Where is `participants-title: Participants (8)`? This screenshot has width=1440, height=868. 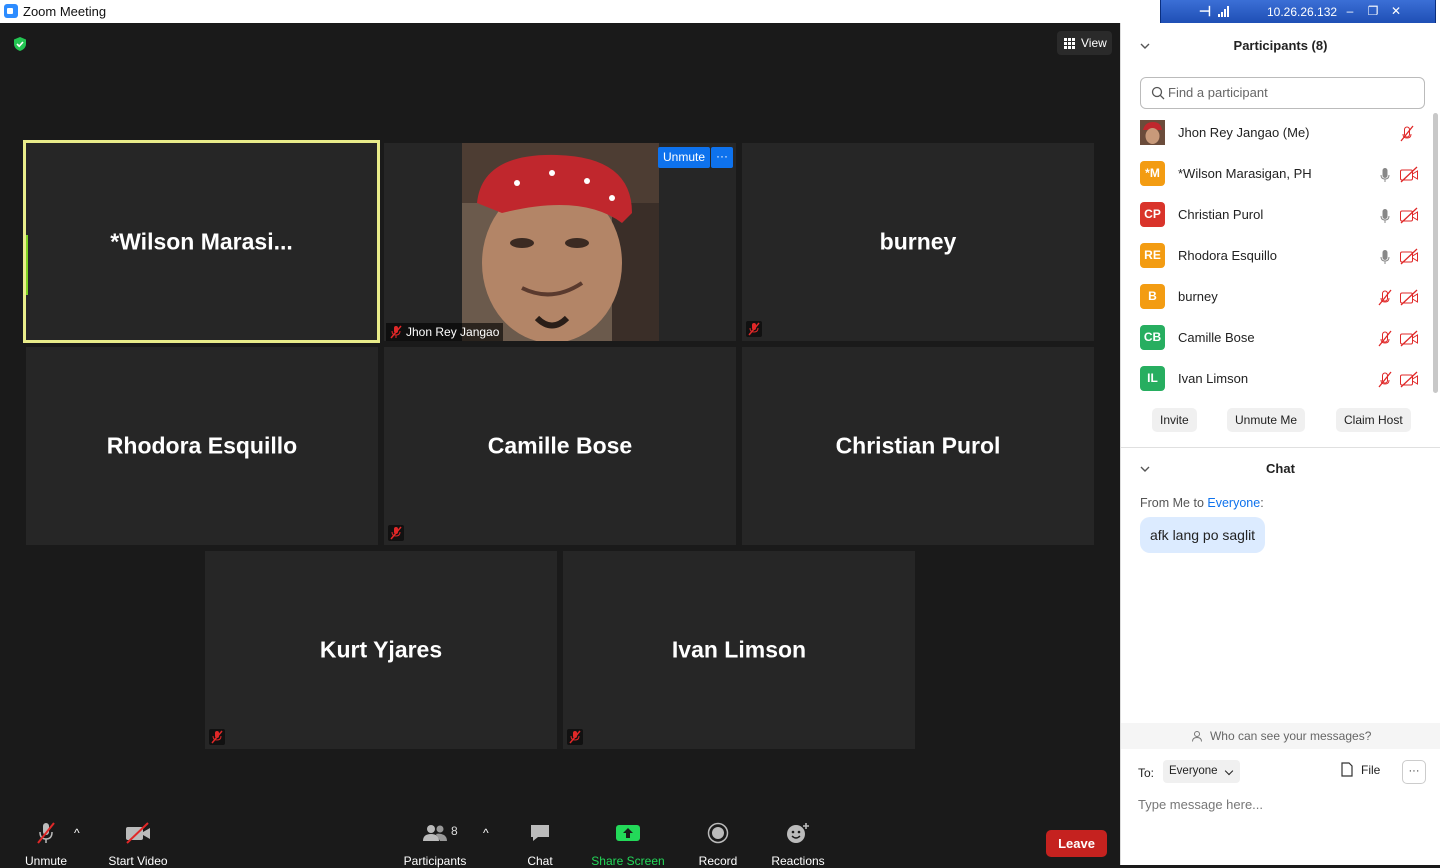
participants-title: Participants (8) is located at coordinates (1280, 45).